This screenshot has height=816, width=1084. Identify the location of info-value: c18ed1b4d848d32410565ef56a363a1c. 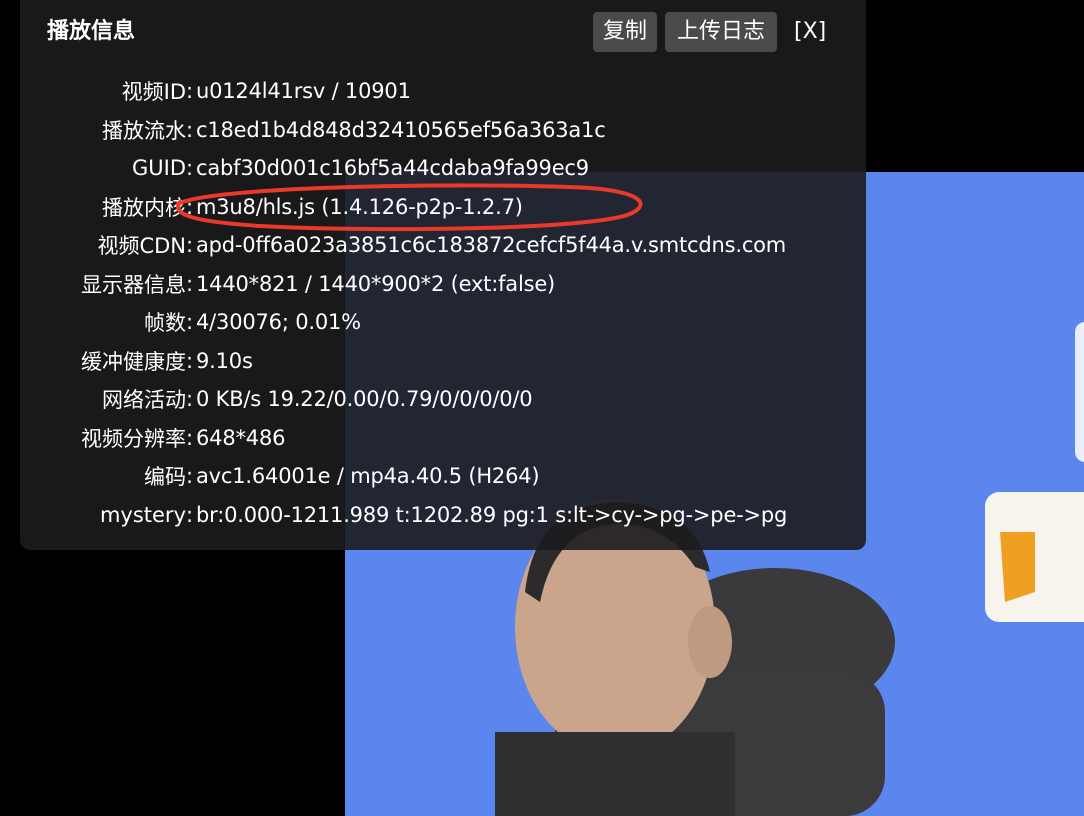
(401, 129).